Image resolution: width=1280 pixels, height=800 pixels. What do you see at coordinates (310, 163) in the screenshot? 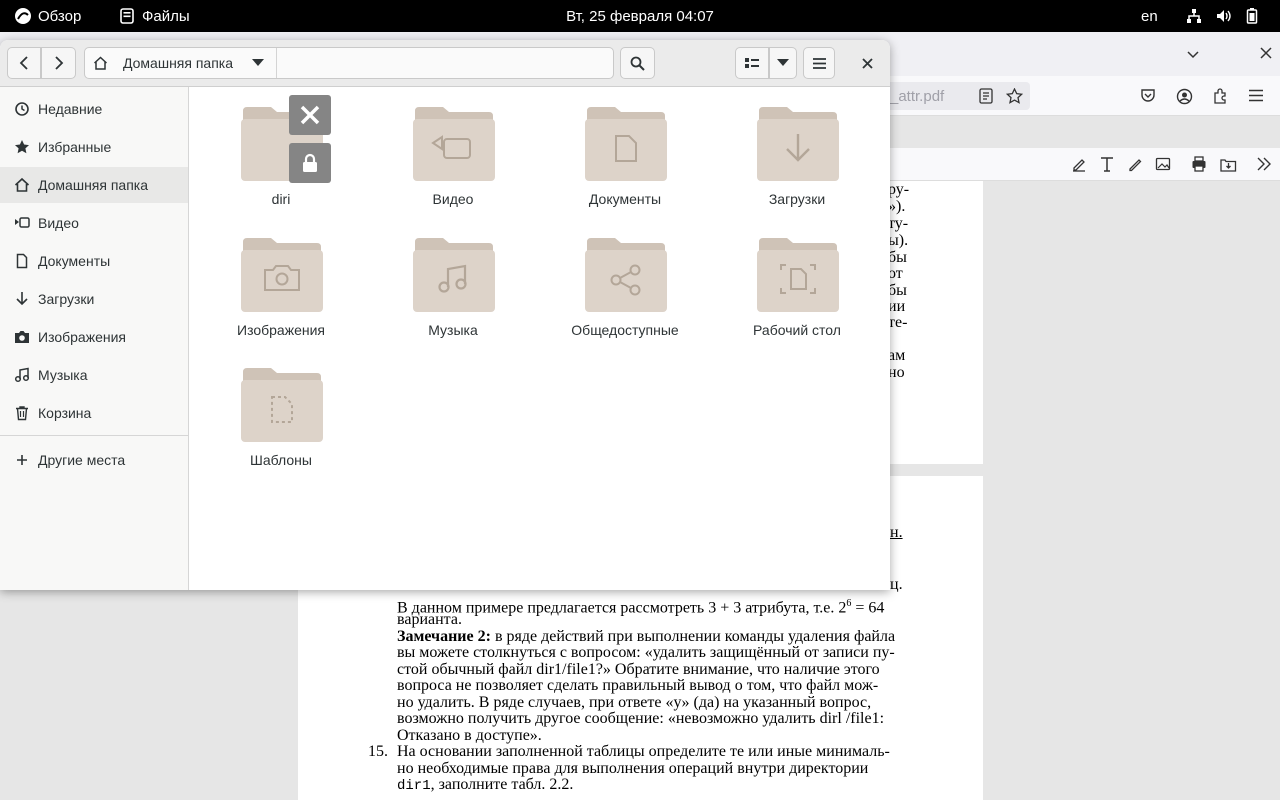
I see `lock-emblem-icon` at bounding box center [310, 163].